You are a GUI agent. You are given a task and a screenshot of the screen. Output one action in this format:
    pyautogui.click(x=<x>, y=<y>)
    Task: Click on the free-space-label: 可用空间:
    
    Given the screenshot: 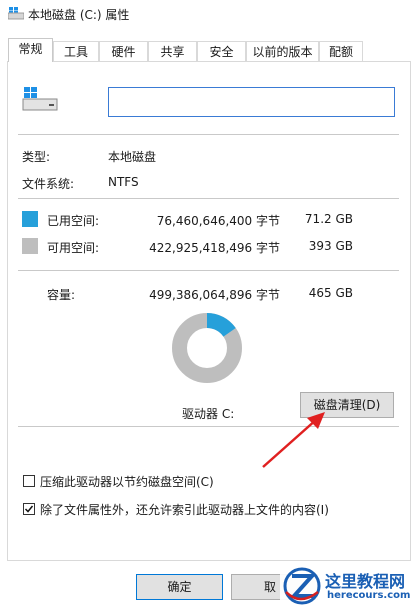 What is the action you would take?
    pyautogui.click(x=73, y=248)
    